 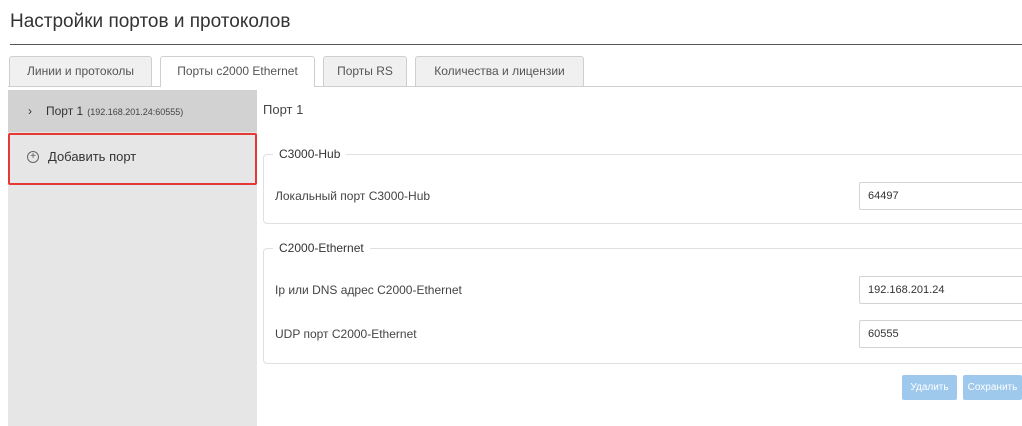 What do you see at coordinates (92, 156) in the screenshot?
I see `add-port-label: Добавить порт` at bounding box center [92, 156].